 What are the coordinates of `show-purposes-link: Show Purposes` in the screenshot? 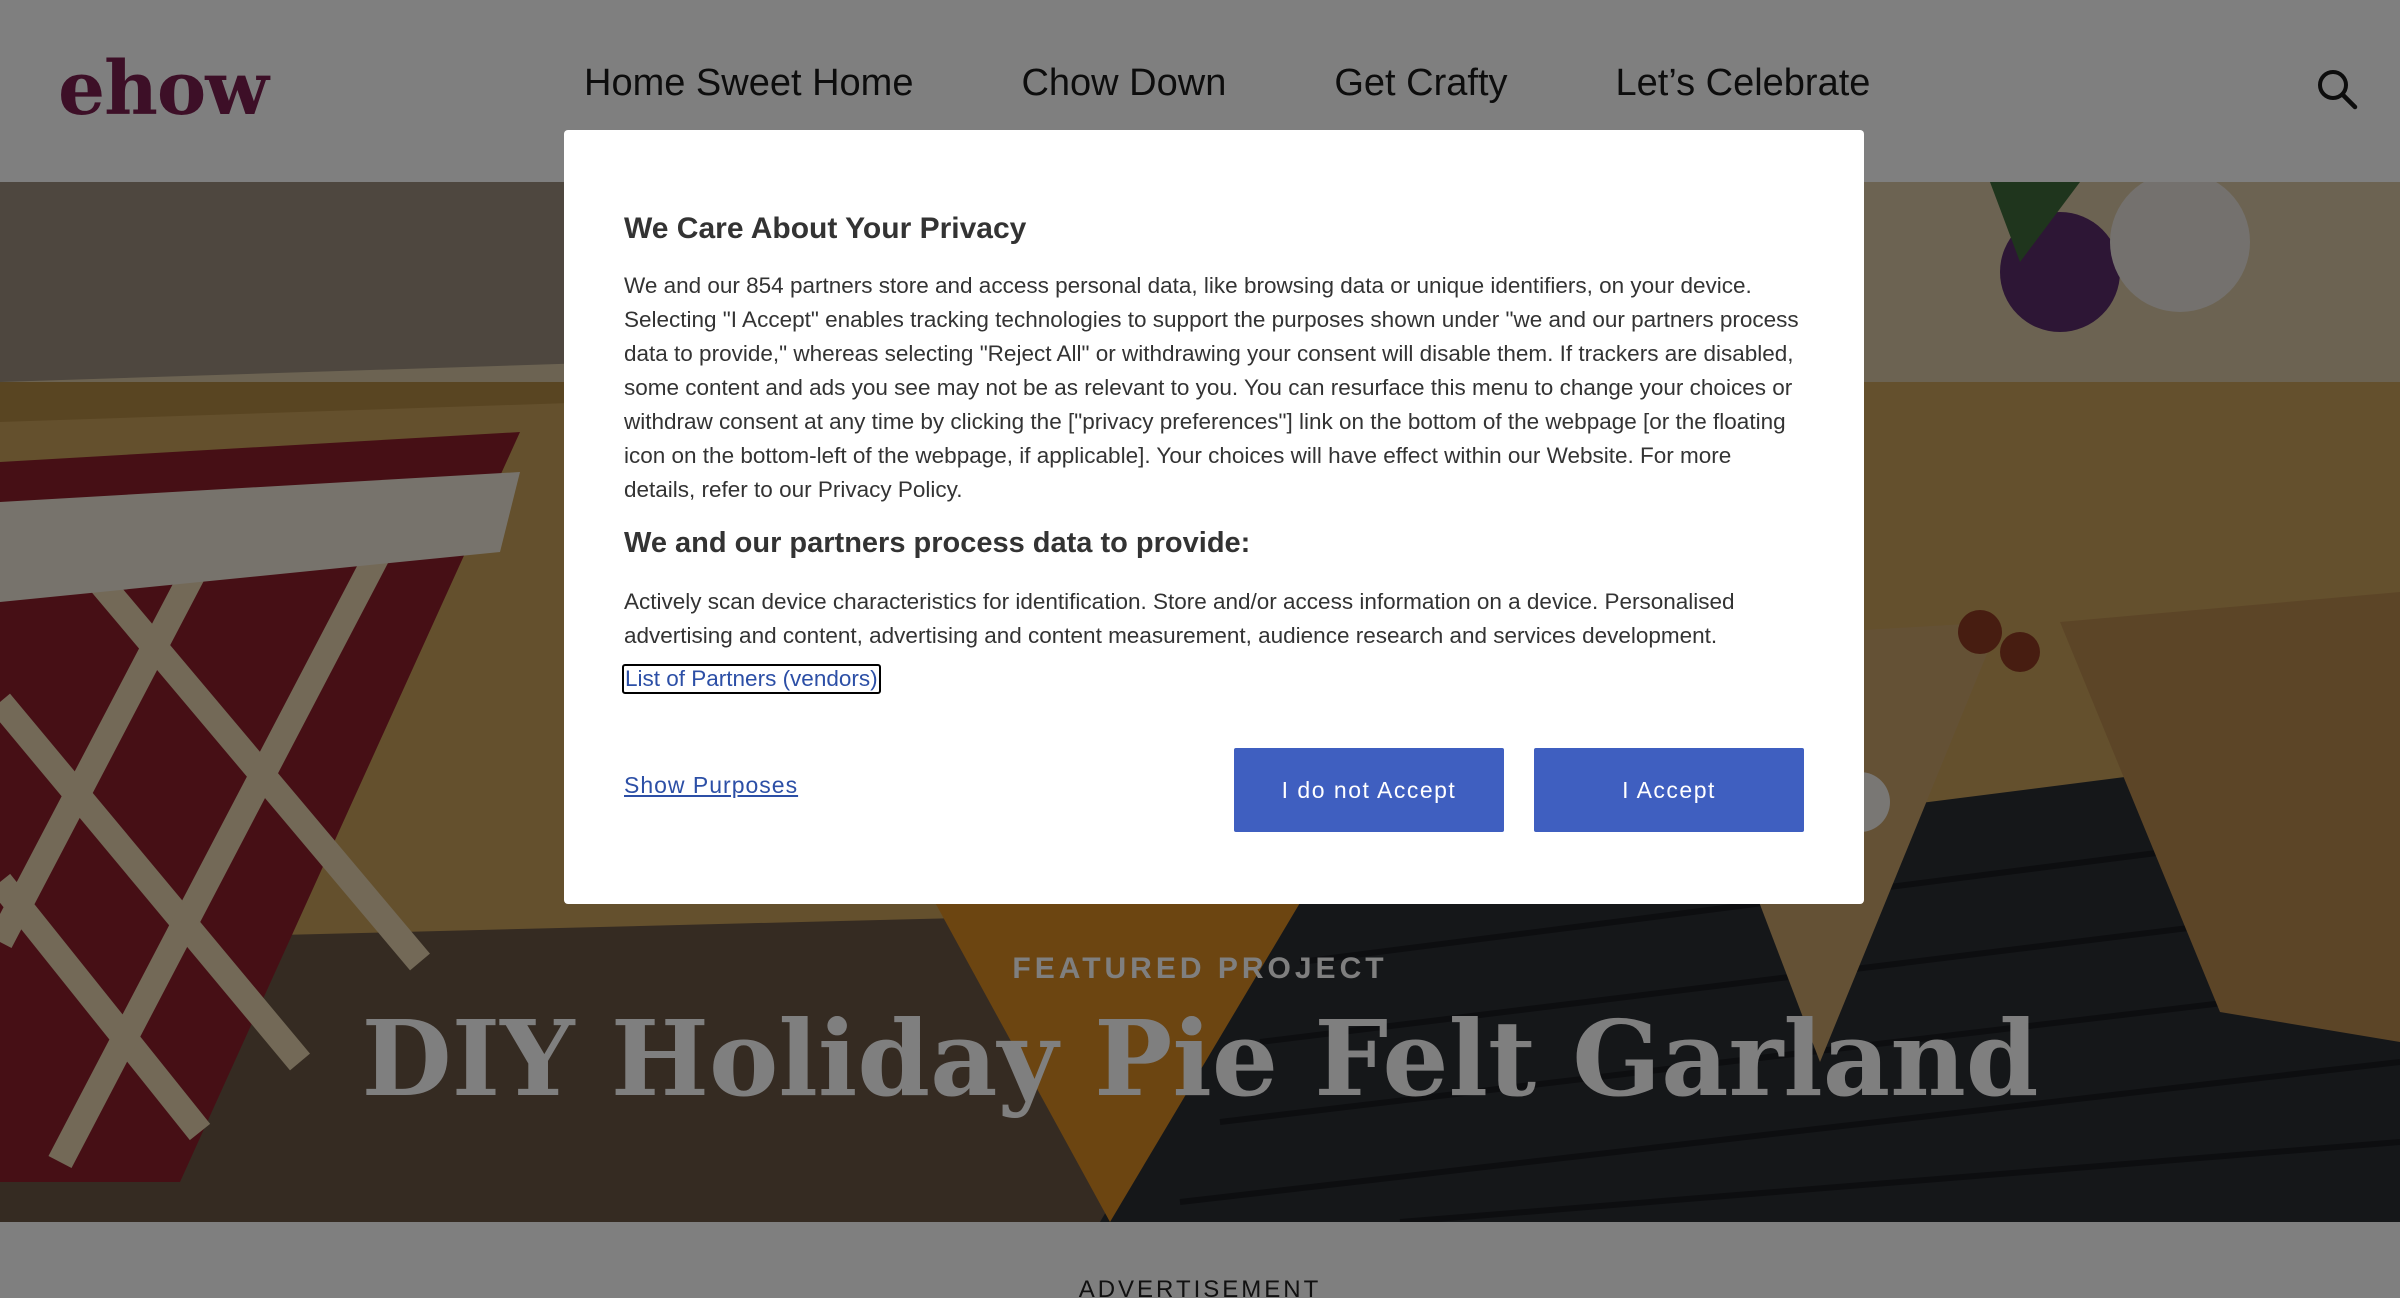 It's located at (711, 785).